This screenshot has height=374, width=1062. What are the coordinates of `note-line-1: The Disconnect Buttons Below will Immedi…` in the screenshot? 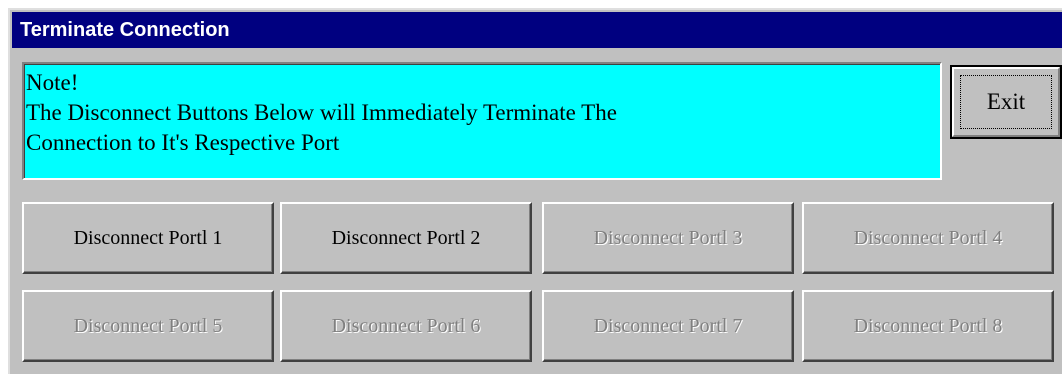 It's located at (321, 112).